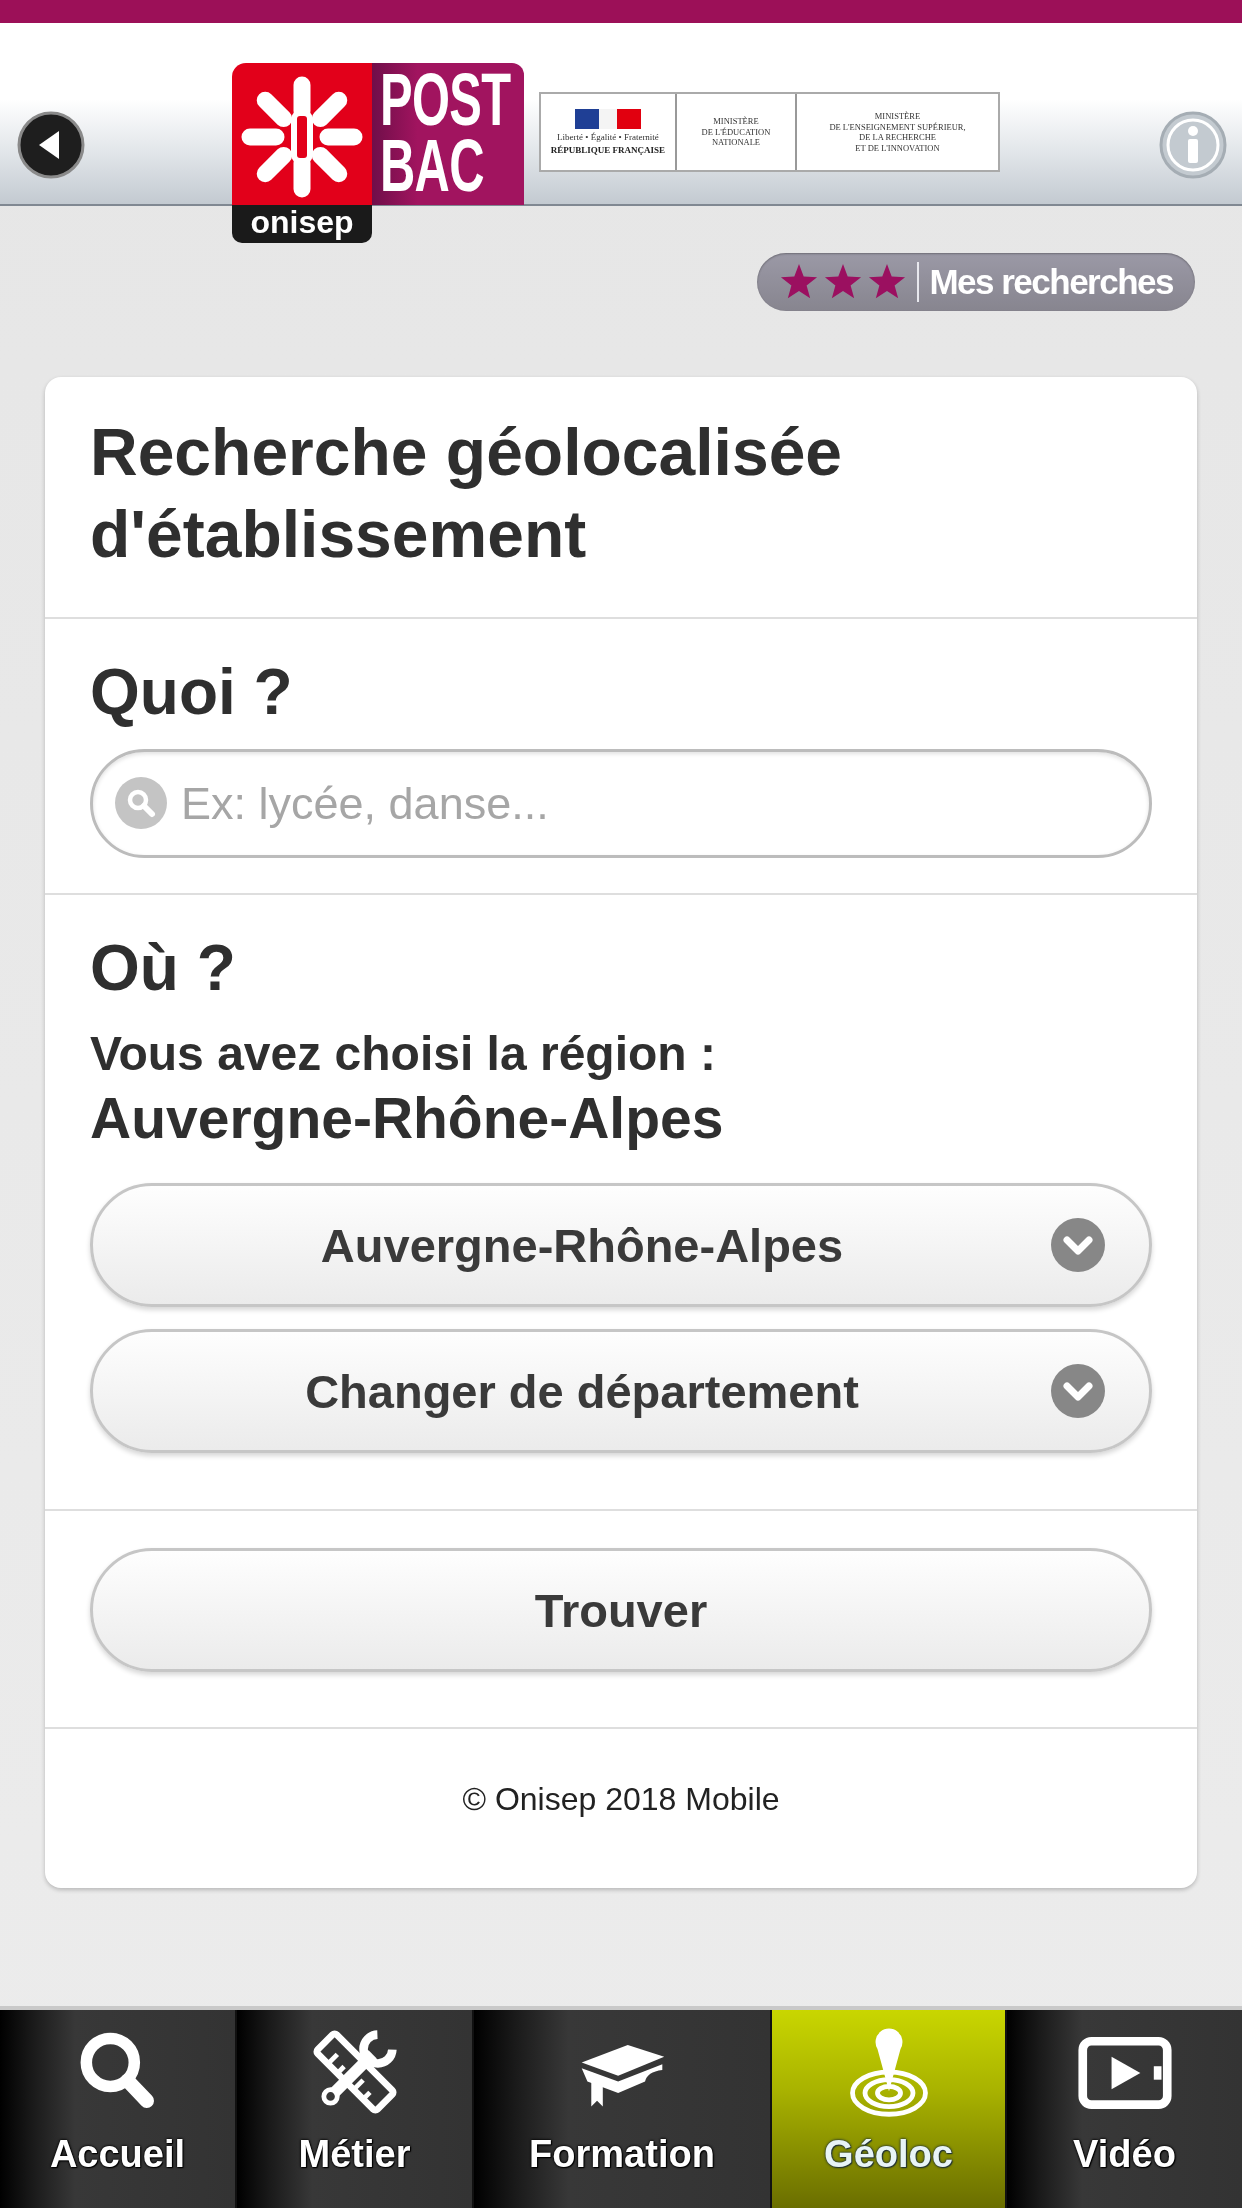  I want to click on copyright-text: © Onisep 2018 Mobile, so click(621, 1799).